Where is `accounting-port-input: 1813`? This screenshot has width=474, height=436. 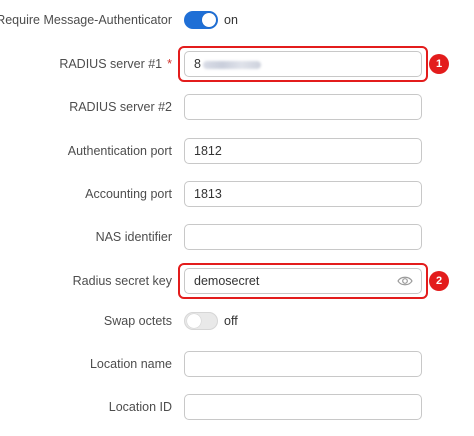 accounting-port-input: 1813 is located at coordinates (303, 194).